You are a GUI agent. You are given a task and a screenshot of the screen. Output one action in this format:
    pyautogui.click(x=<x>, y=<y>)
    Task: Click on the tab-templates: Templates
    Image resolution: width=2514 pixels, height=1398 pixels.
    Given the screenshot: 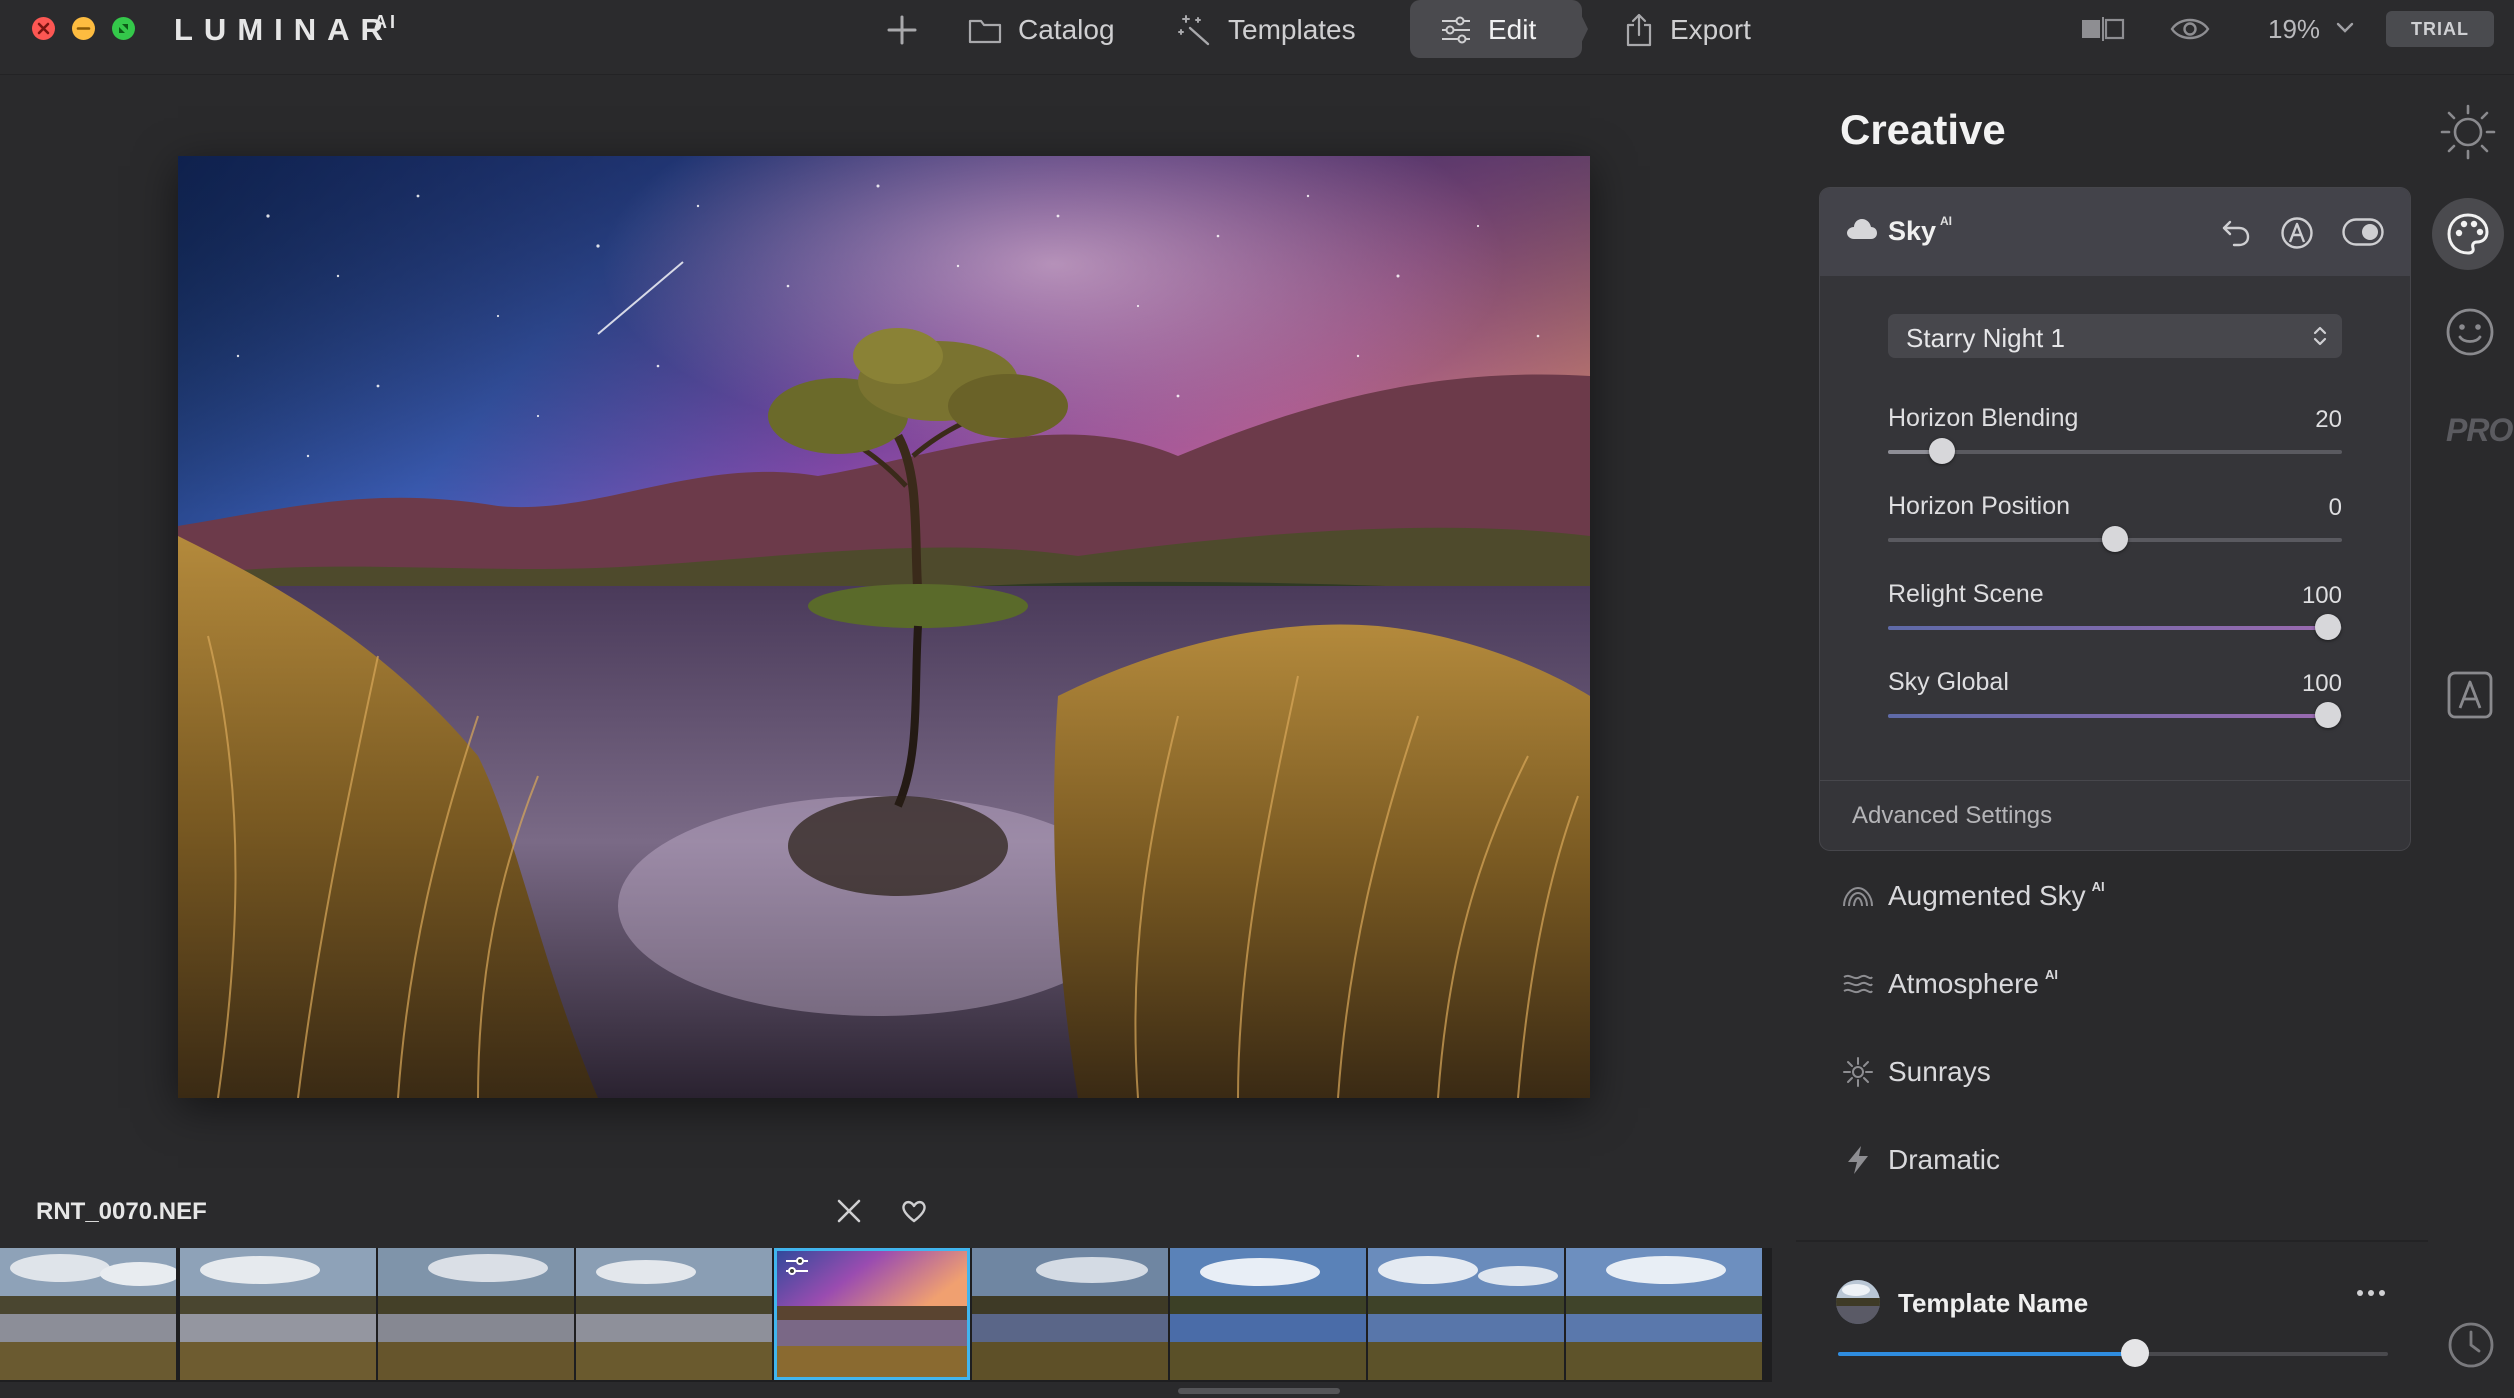 What is the action you would take?
    pyautogui.click(x=1267, y=30)
    